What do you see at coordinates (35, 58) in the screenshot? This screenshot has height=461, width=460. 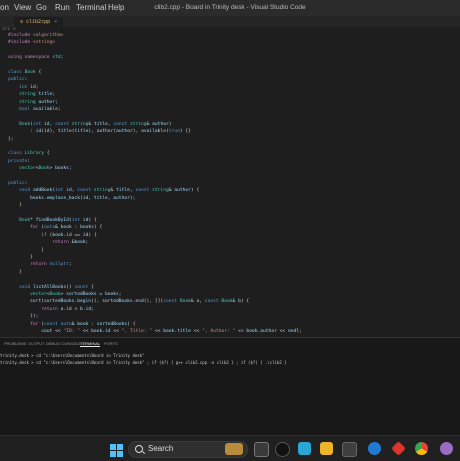 I see `code-line: using namespace std;` at bounding box center [35, 58].